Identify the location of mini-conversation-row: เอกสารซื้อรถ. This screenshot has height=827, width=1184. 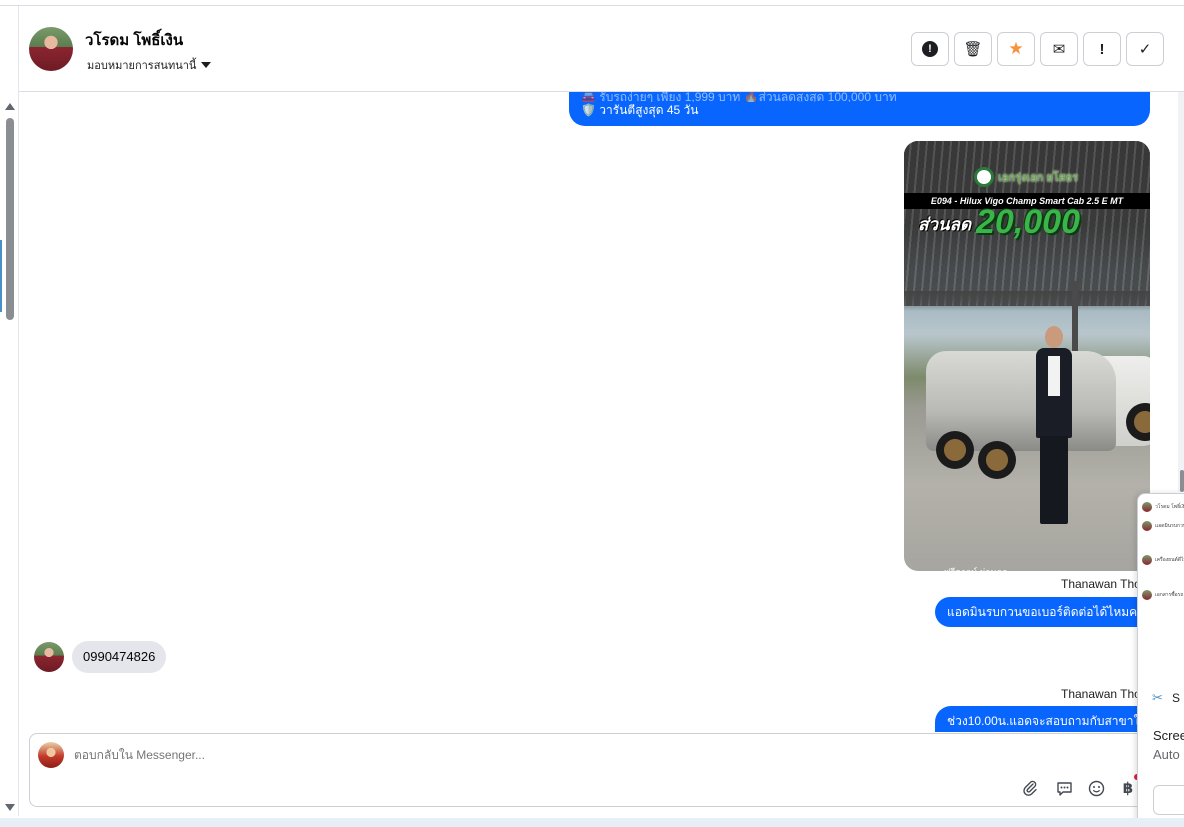
(1162, 595).